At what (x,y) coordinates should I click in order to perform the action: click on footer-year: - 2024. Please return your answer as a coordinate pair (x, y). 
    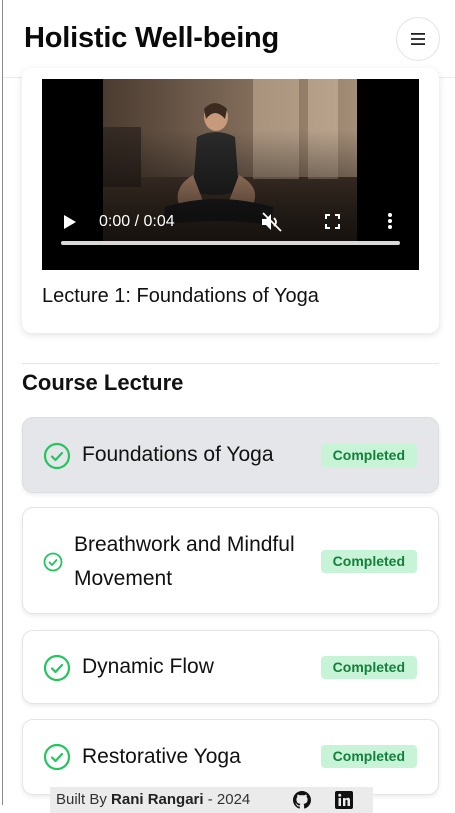
    Looking at the image, I should click on (229, 799).